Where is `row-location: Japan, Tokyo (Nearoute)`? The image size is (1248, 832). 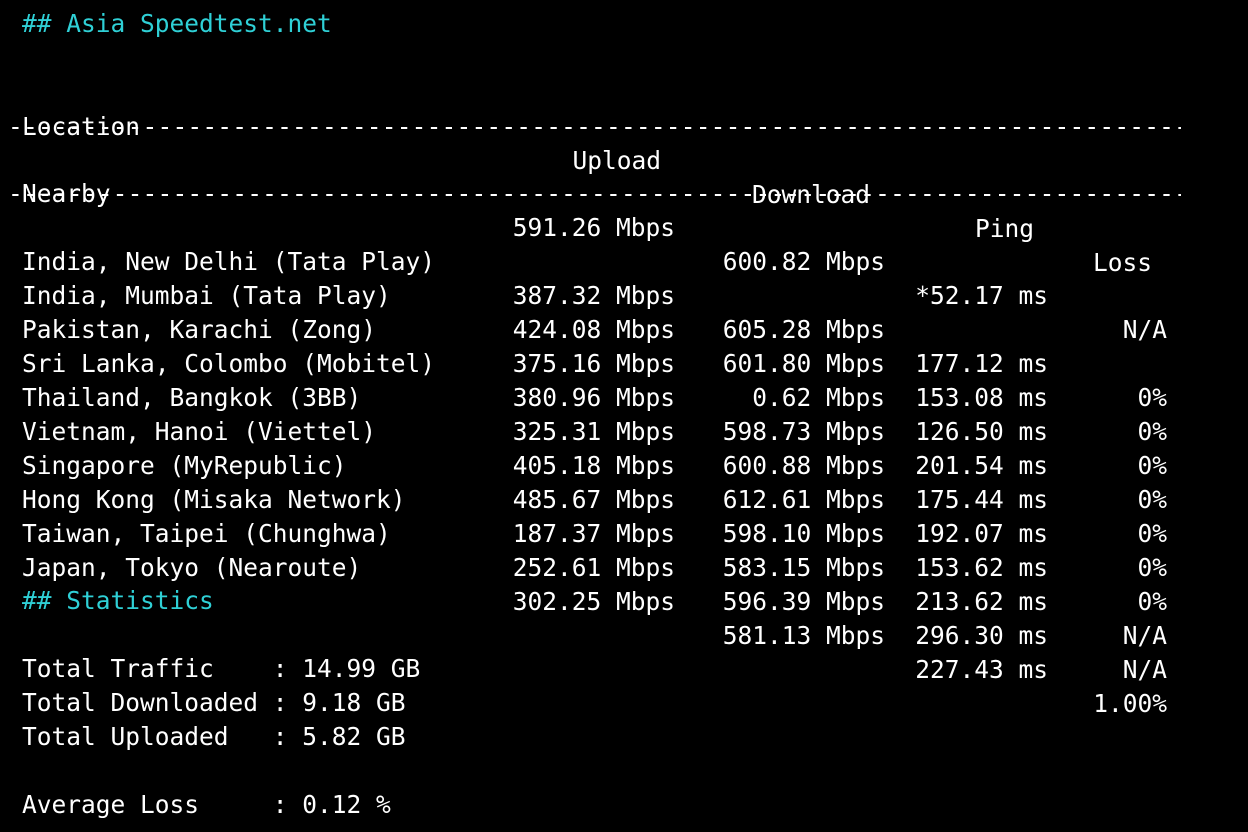
row-location: Japan, Tokyo (Nearoute) is located at coordinates (192, 567).